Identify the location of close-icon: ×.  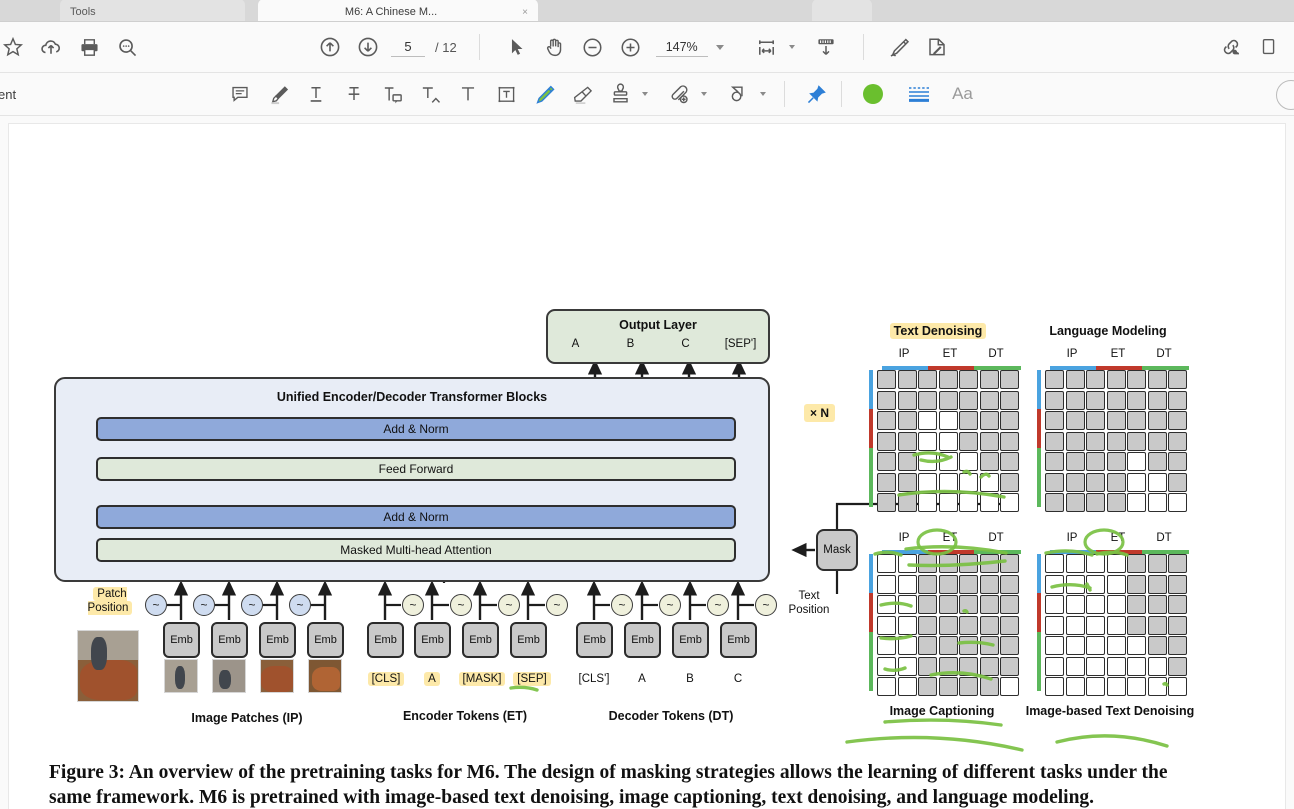
(525, 12).